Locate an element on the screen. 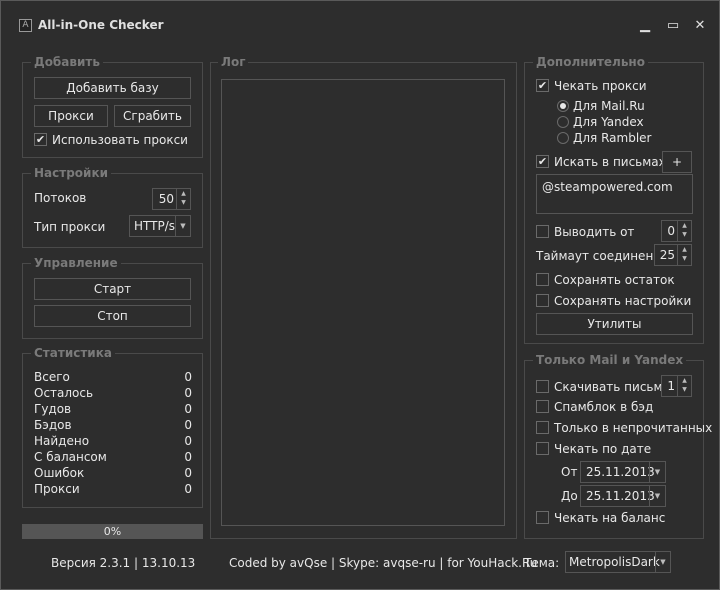 The image size is (720, 590). group-mail-yandex-label: Только Mail и Yandex is located at coordinates (610, 360).